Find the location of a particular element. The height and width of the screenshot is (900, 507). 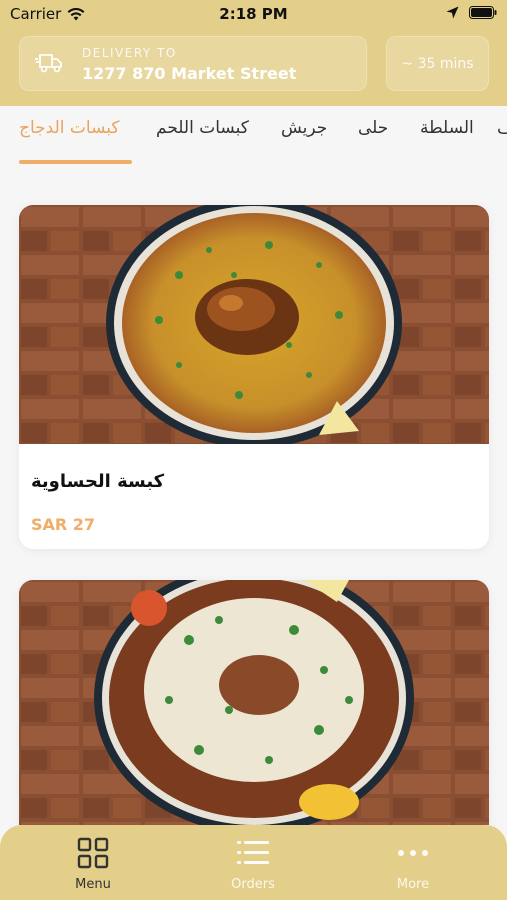

tab-meat-kabsa: كبسات اللحم is located at coordinates (202, 128).